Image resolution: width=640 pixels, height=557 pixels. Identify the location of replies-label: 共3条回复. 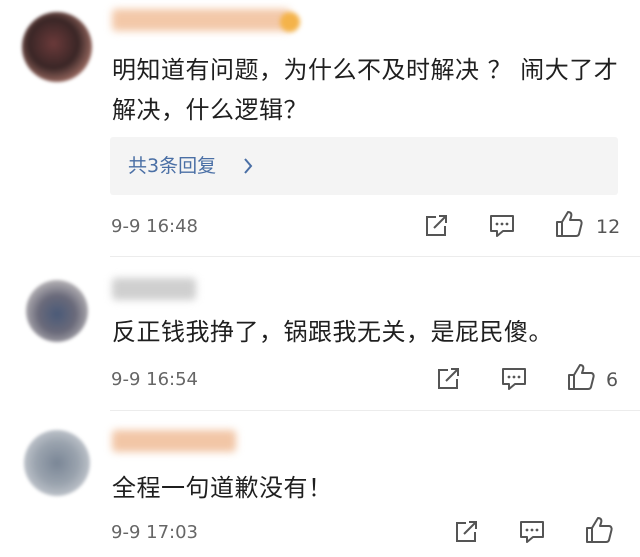
(172, 166).